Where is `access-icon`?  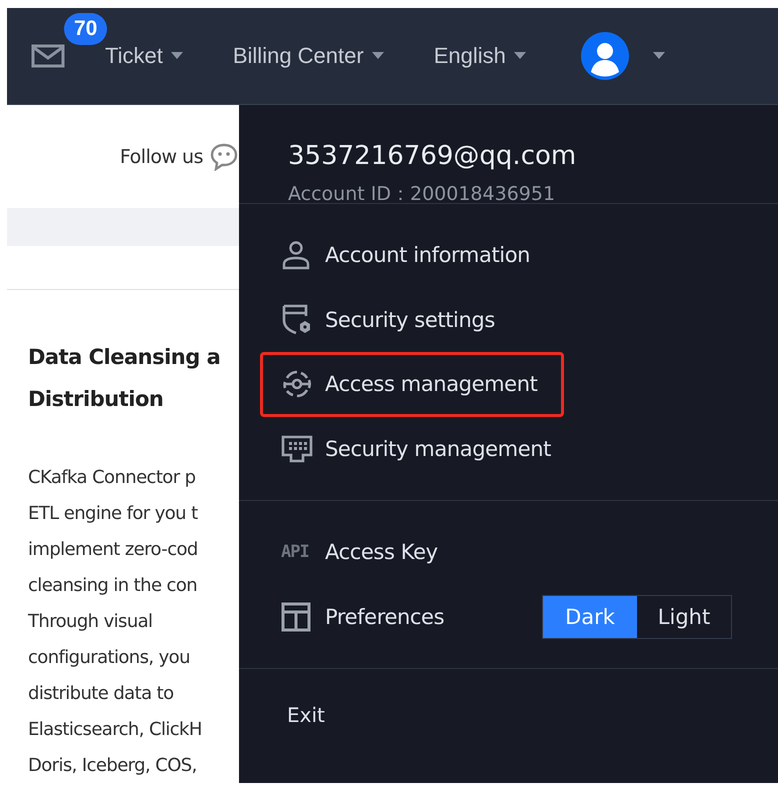 access-icon is located at coordinates (297, 384).